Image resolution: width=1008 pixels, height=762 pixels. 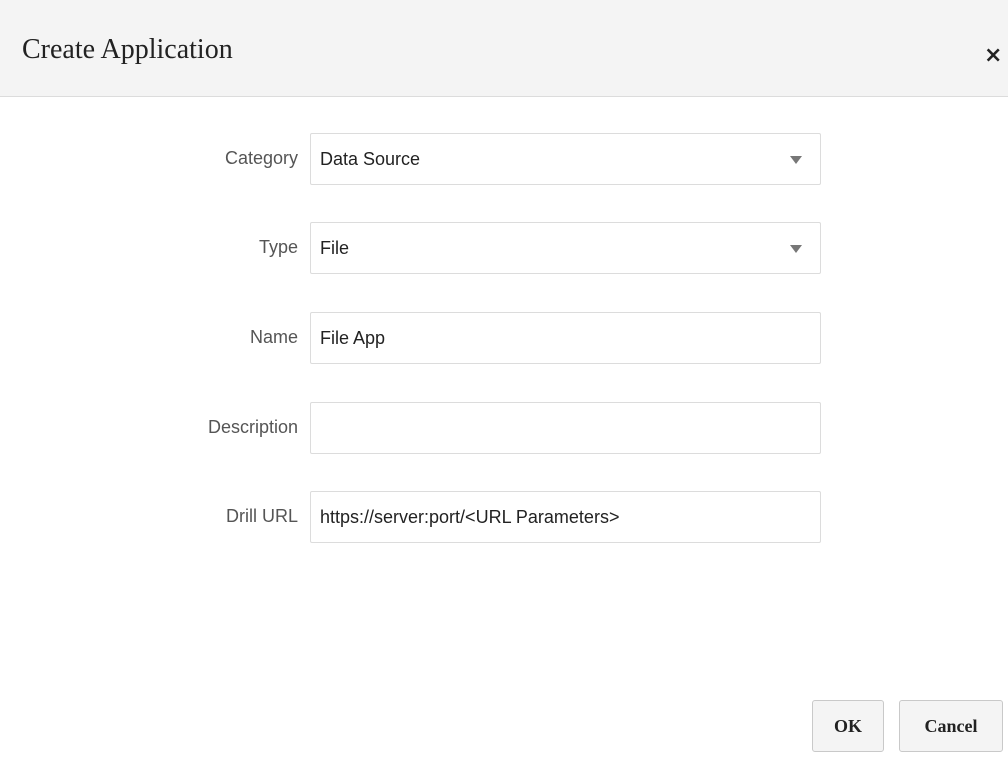 I want to click on category-row: Category Data Source, so click(x=504, y=159).